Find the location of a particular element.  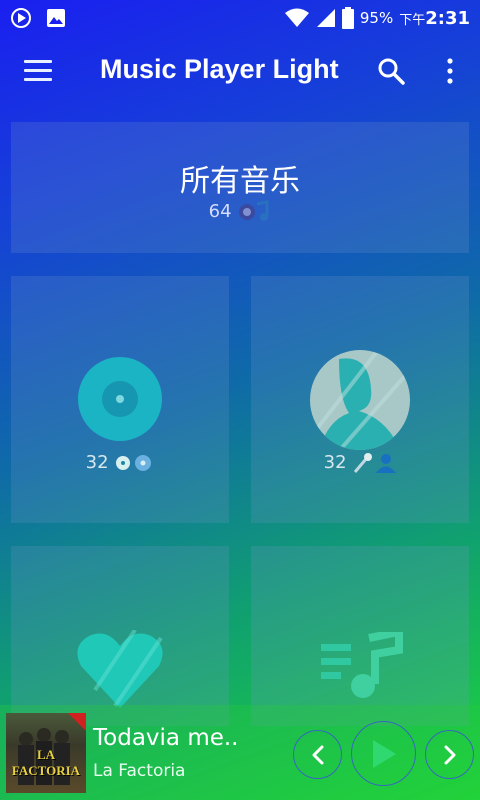

search-icon is located at coordinates (391, 71).